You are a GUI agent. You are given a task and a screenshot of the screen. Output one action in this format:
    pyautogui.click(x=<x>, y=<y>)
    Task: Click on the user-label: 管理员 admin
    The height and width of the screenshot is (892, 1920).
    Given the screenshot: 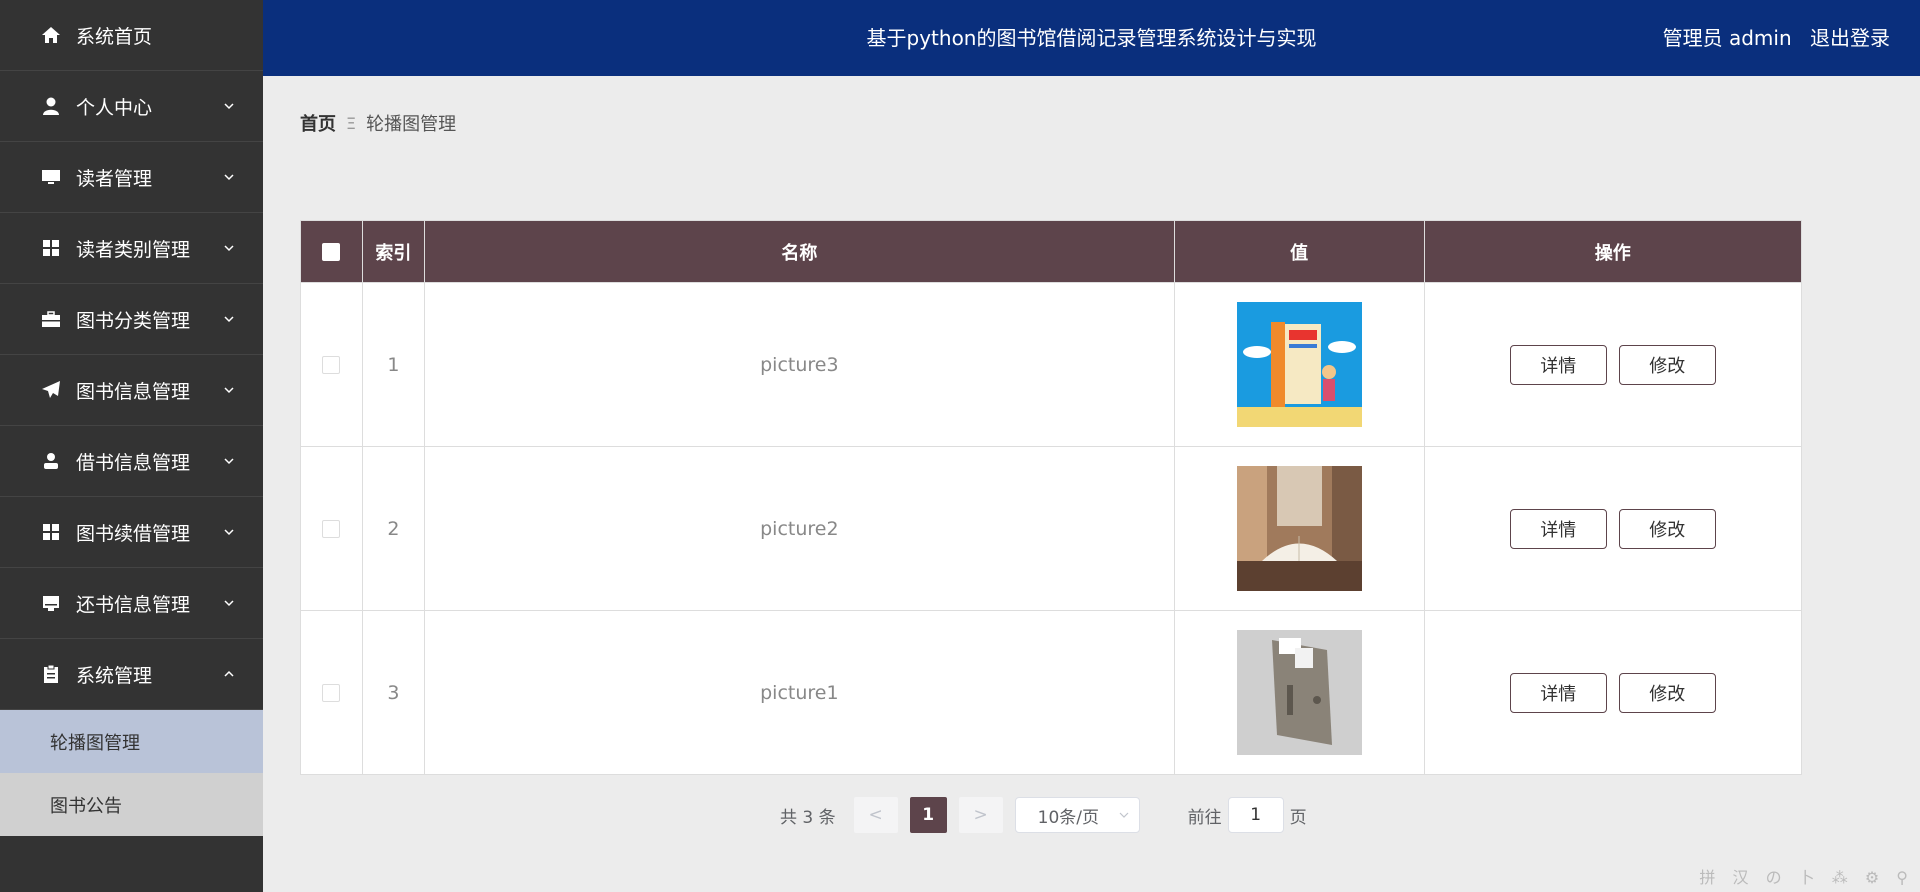 What is the action you would take?
    pyautogui.click(x=1727, y=38)
    